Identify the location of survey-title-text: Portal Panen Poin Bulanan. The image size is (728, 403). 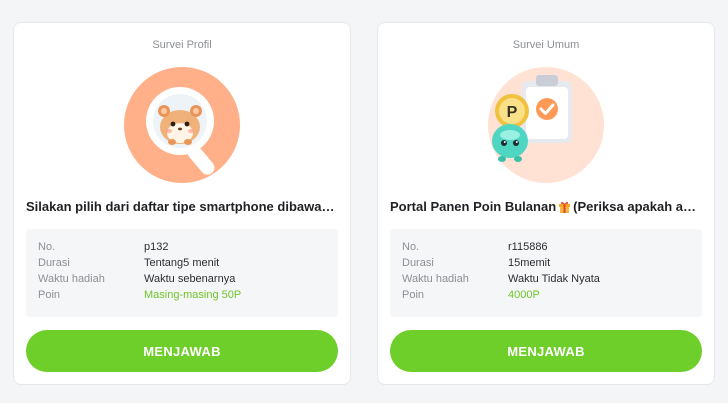
(473, 206).